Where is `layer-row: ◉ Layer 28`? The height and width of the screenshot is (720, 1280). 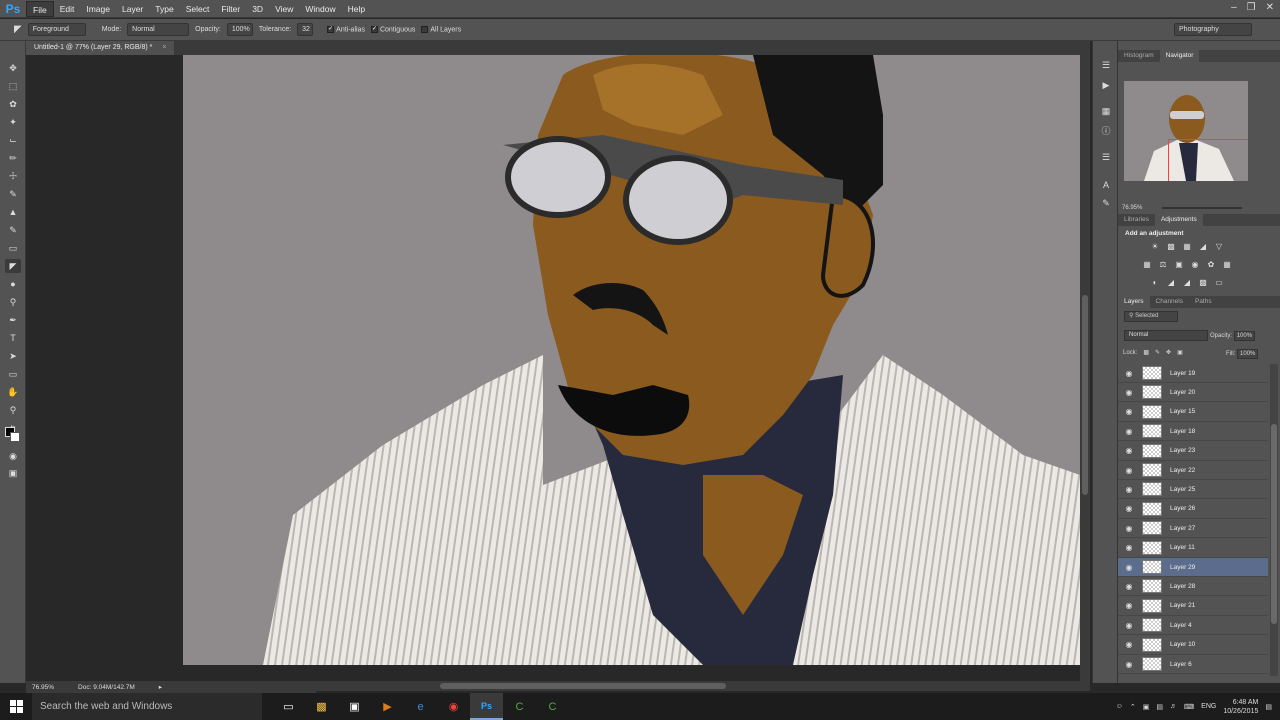
layer-row: ◉ Layer 28 is located at coordinates (1193, 587).